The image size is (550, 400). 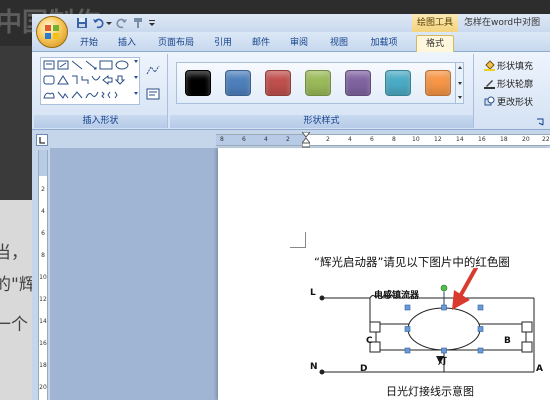 I want to click on tab-references: 引用, so click(x=223, y=43).